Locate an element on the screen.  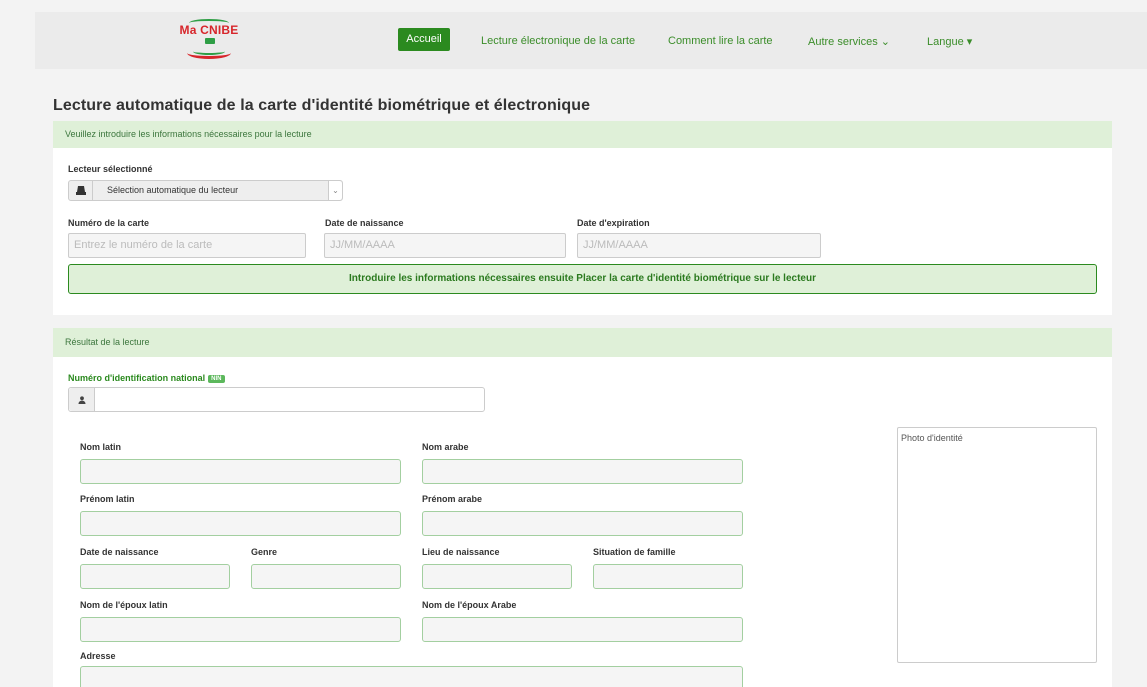
reader-label: Lecteur sélectionné is located at coordinates (110, 169).